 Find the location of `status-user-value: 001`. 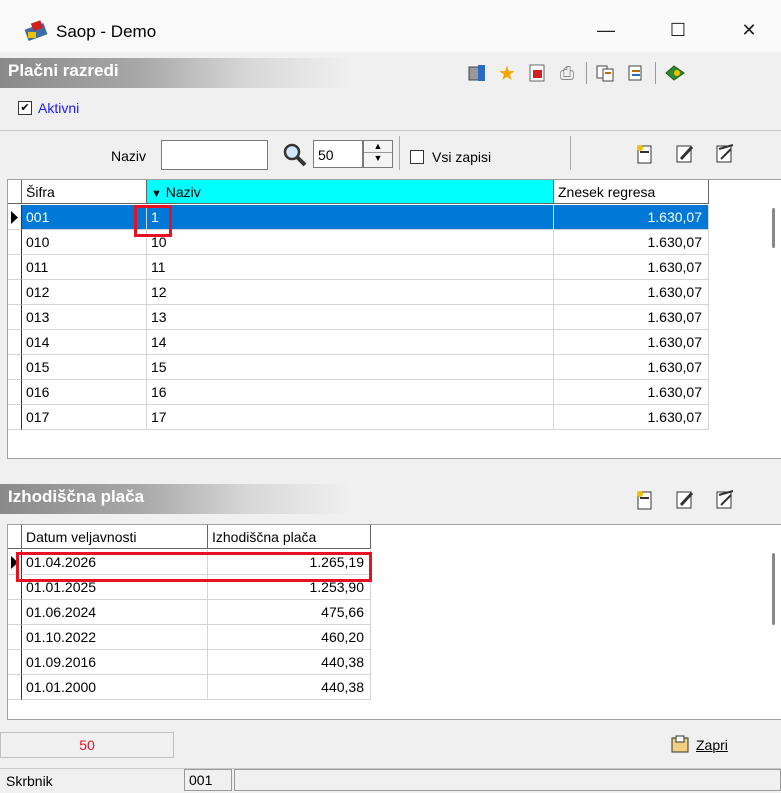

status-user-value: 001 is located at coordinates (208, 780).